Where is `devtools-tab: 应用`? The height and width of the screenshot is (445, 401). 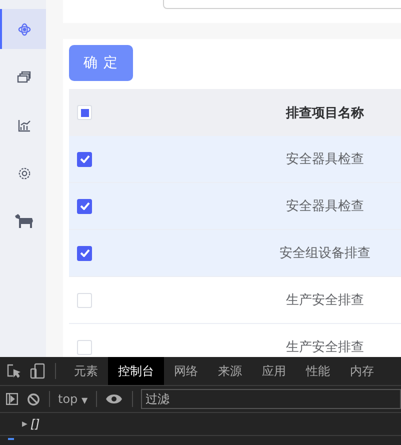 devtools-tab: 应用 is located at coordinates (274, 371).